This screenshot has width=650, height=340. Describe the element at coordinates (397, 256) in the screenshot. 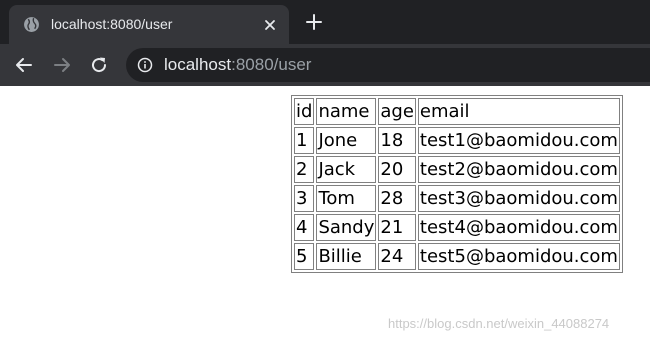

I see `cell-age: 24` at that location.